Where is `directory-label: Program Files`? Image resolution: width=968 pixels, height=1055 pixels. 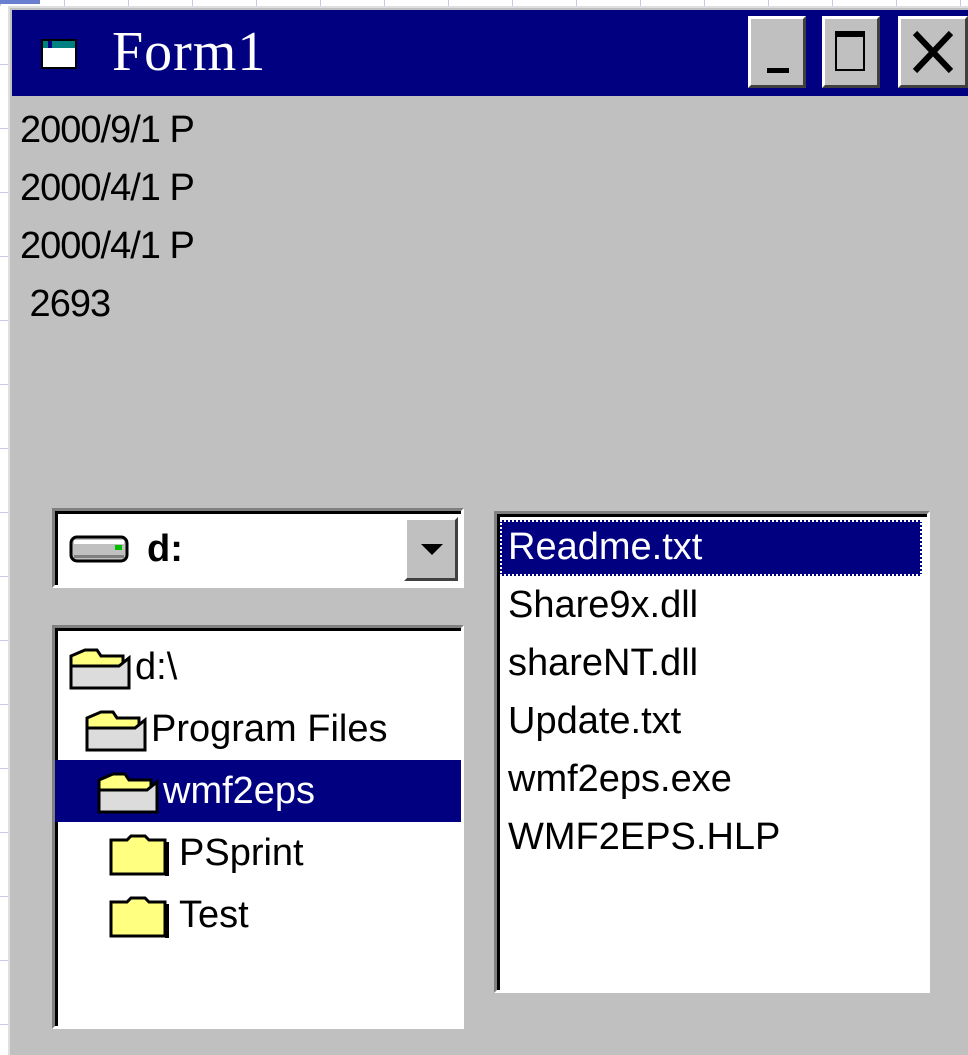
directory-label: Program Files is located at coordinates (269, 729).